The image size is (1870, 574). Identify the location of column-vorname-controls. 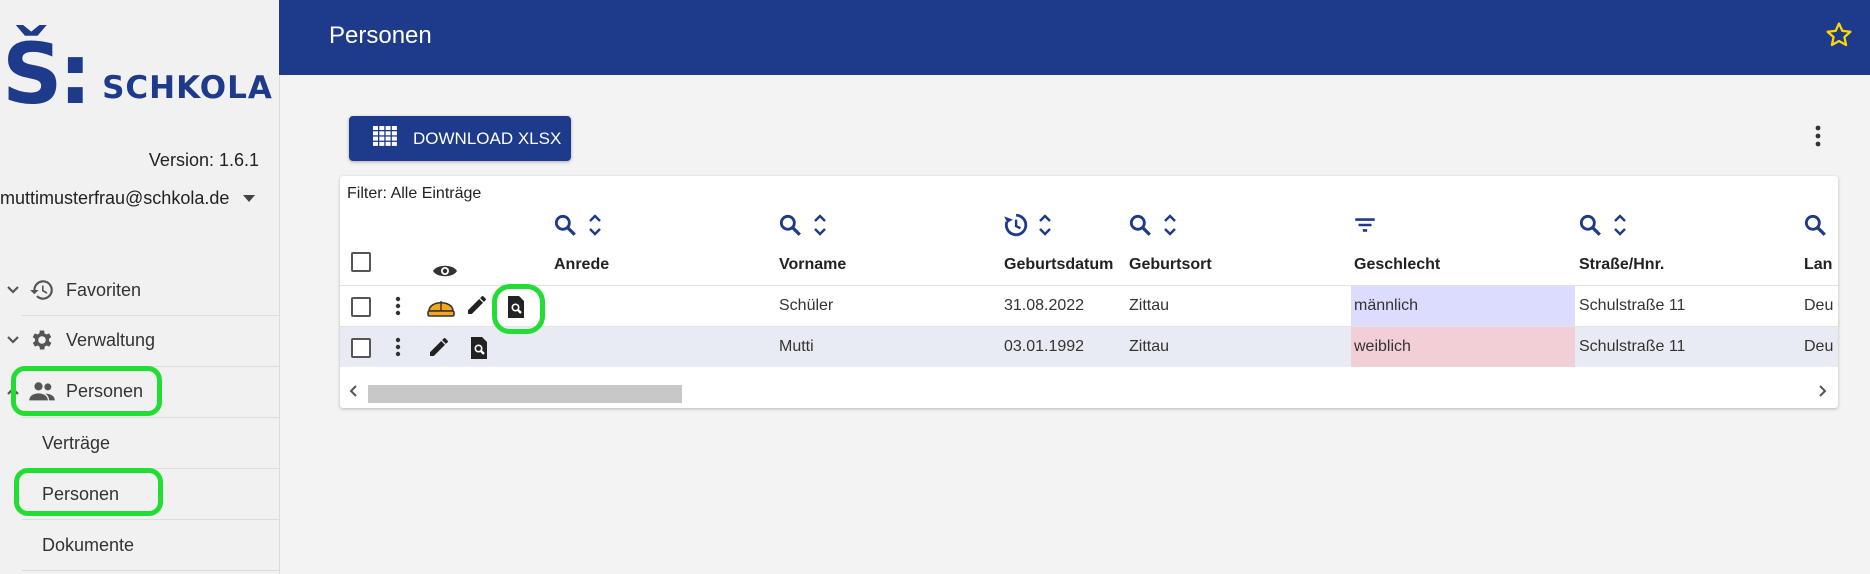
(802, 227).